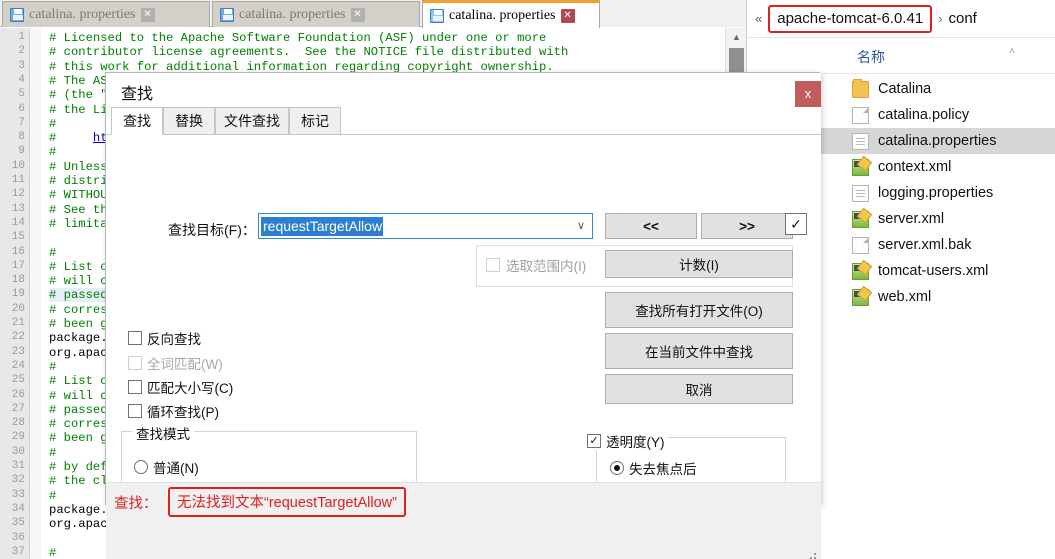  What do you see at coordinates (567, 15) in the screenshot?
I see `editor-tab-3-close-icon: ✕` at bounding box center [567, 15].